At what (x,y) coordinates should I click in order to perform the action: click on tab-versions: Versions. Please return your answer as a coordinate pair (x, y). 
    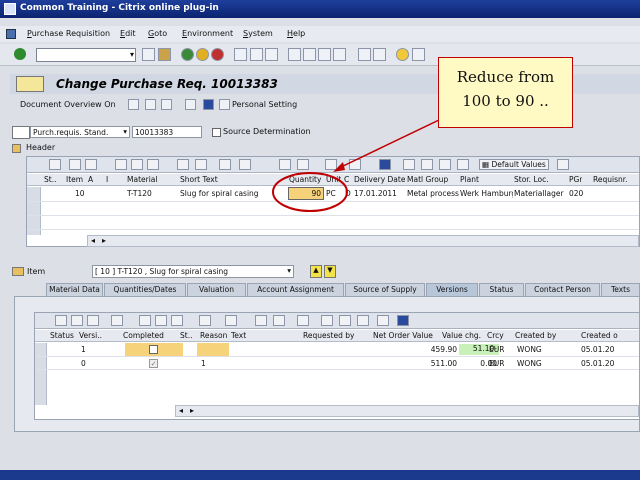
    Looking at the image, I should click on (452, 289).